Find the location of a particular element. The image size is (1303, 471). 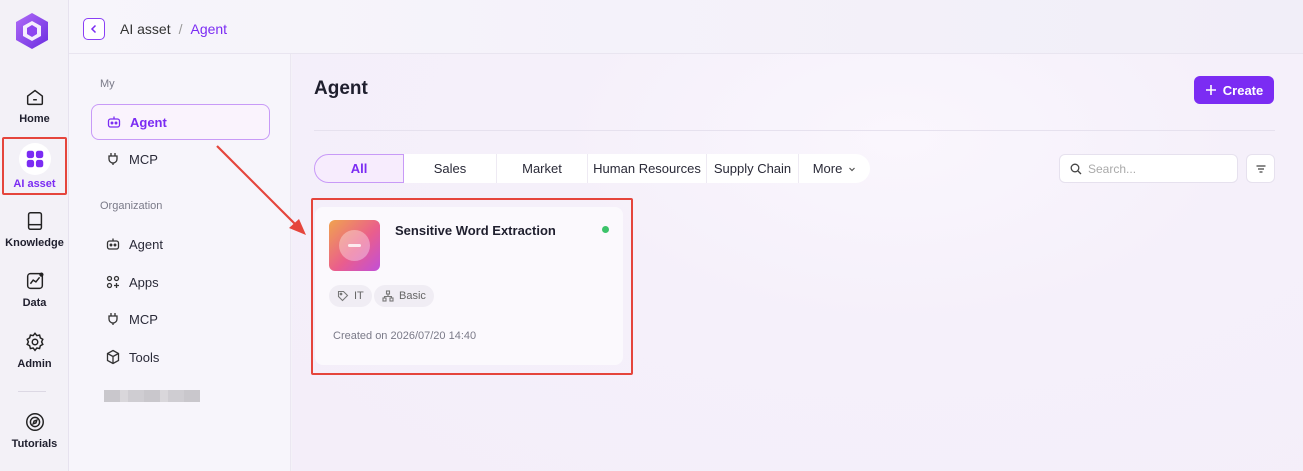

rail-label: Data is located at coordinates (34, 303).